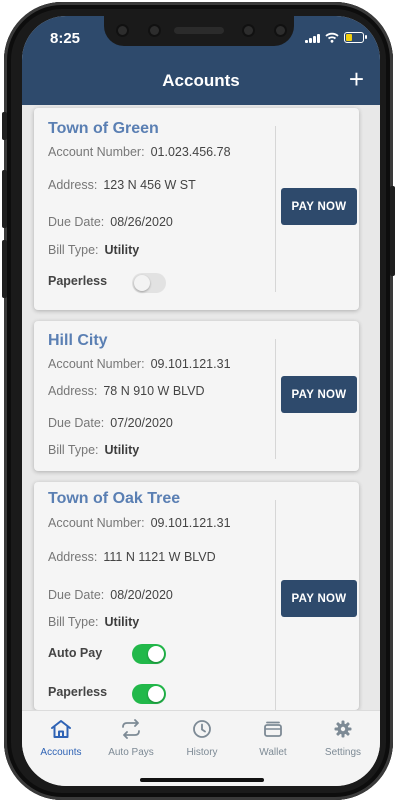  Describe the element at coordinates (332, 37) in the screenshot. I see `wifi-icon` at that location.